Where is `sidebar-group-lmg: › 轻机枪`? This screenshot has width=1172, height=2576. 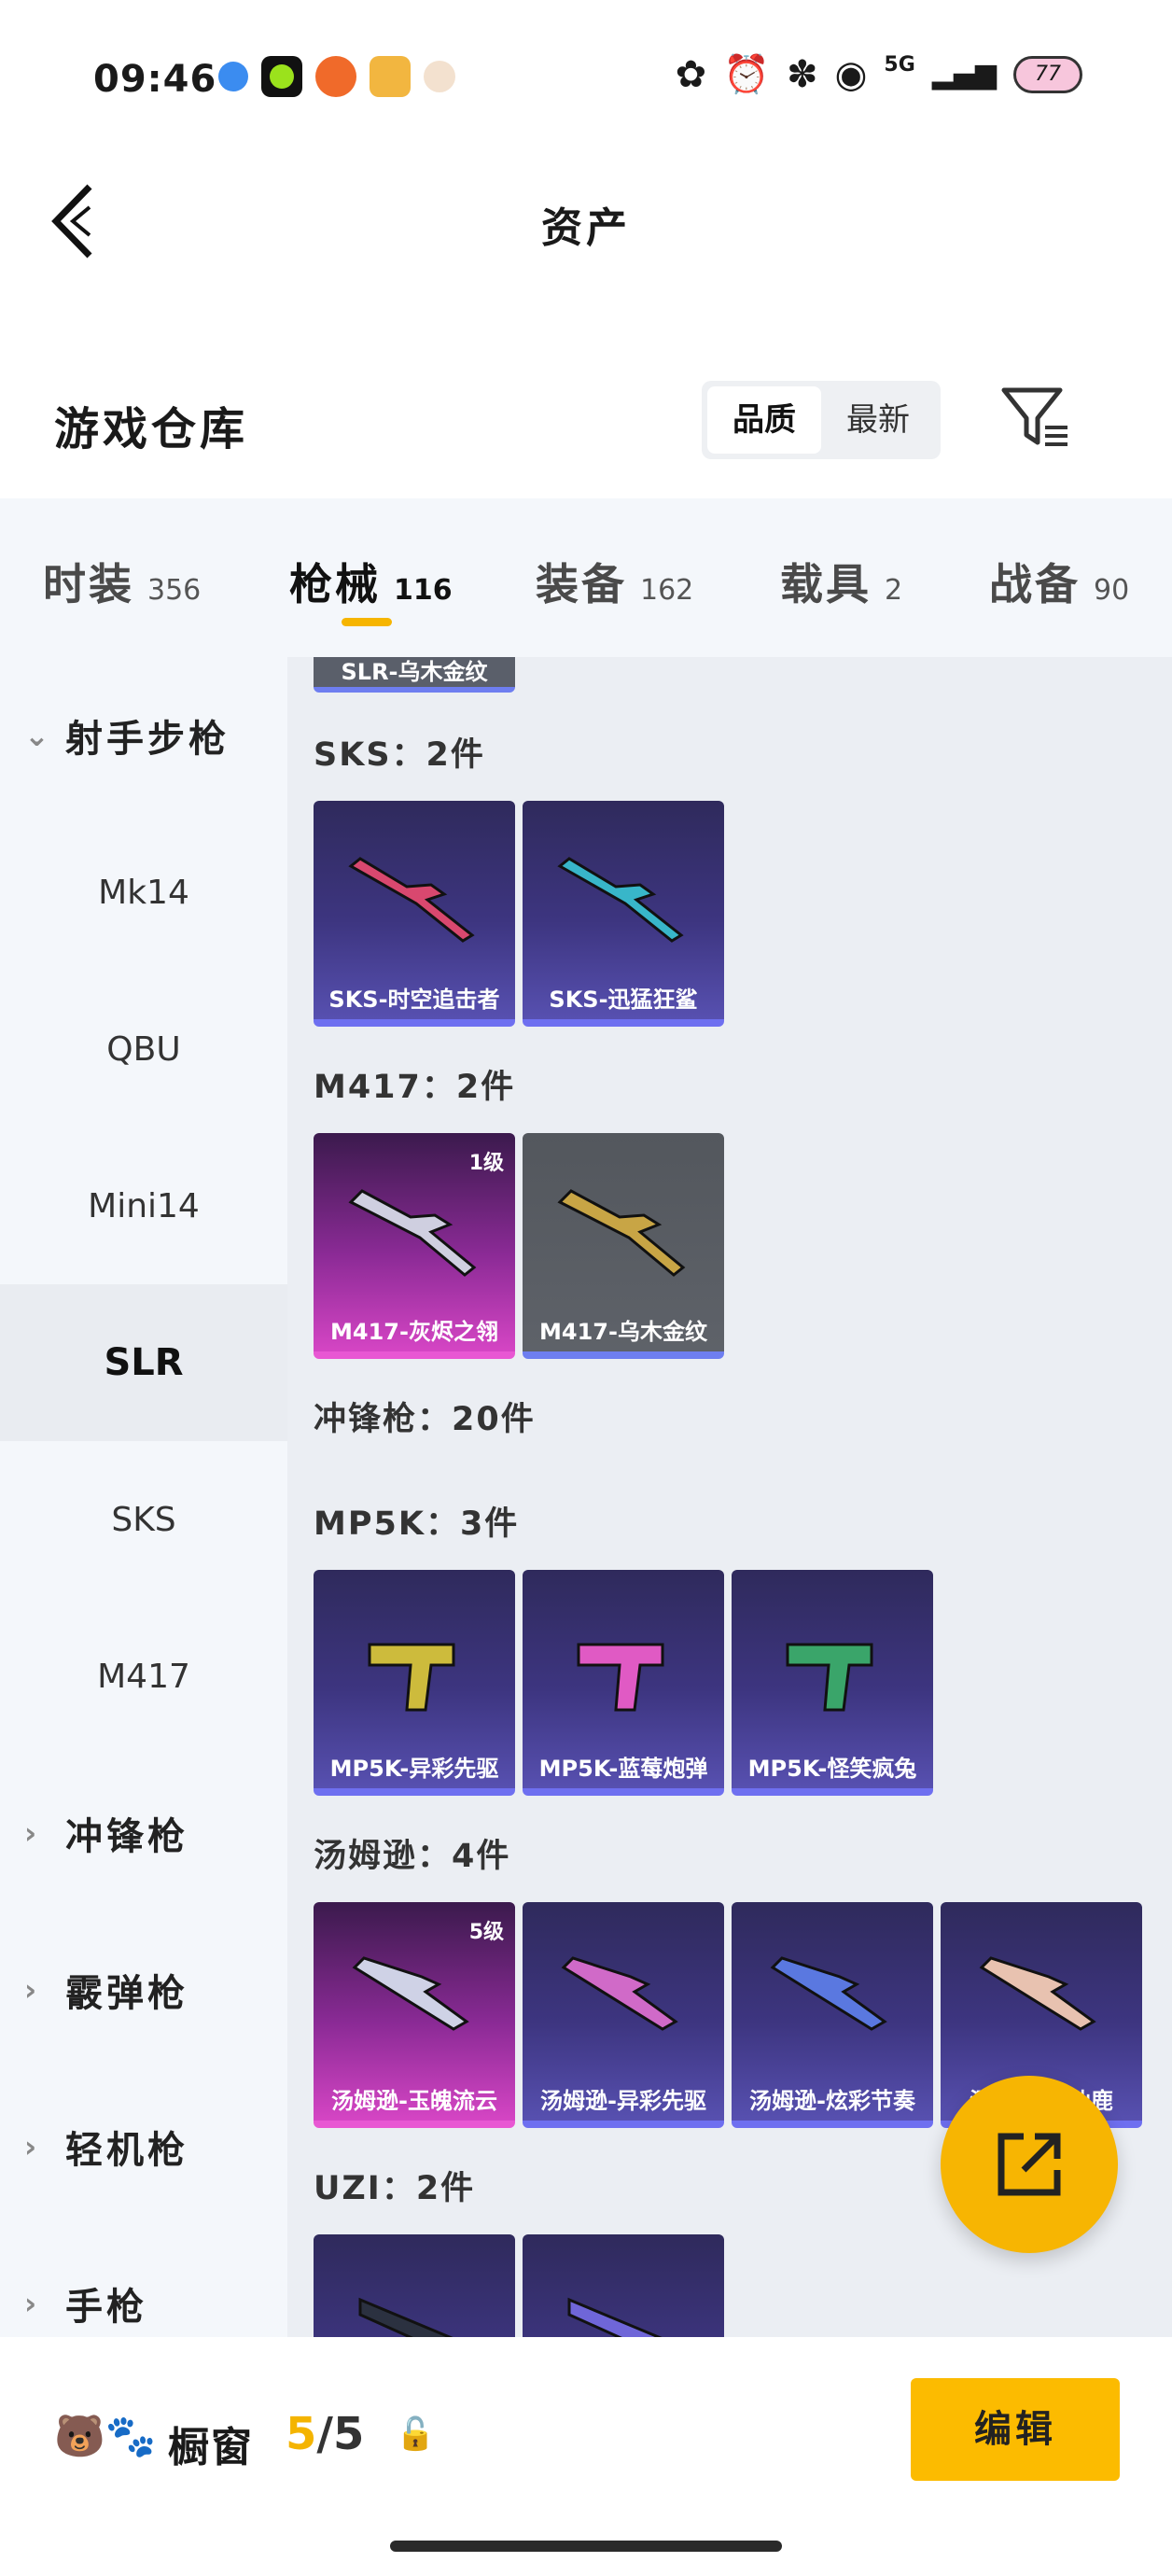 sidebar-group-lmg: › 轻机枪 is located at coordinates (143, 2146).